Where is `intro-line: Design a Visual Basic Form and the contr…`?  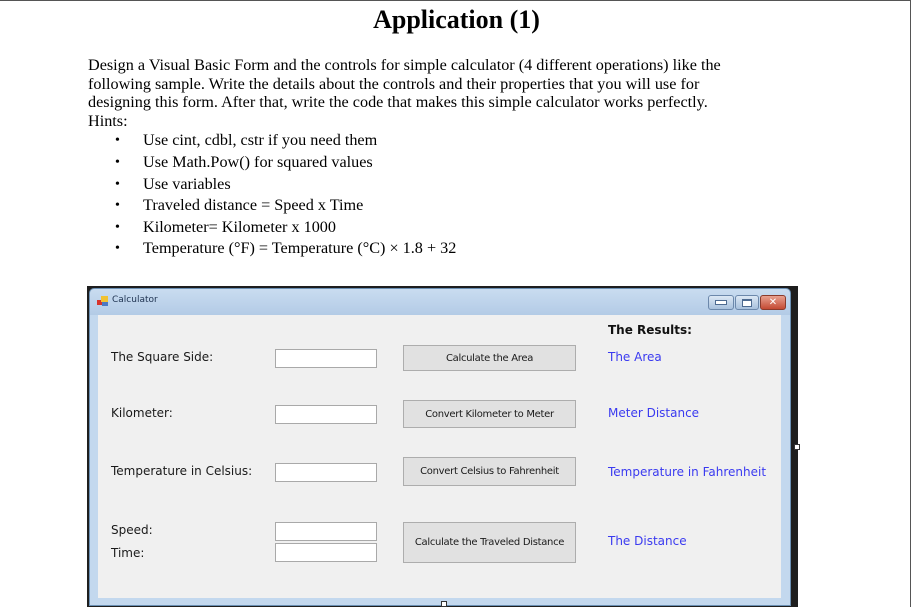
intro-line: Design a Visual Basic Form and the contr… is located at coordinates (404, 65).